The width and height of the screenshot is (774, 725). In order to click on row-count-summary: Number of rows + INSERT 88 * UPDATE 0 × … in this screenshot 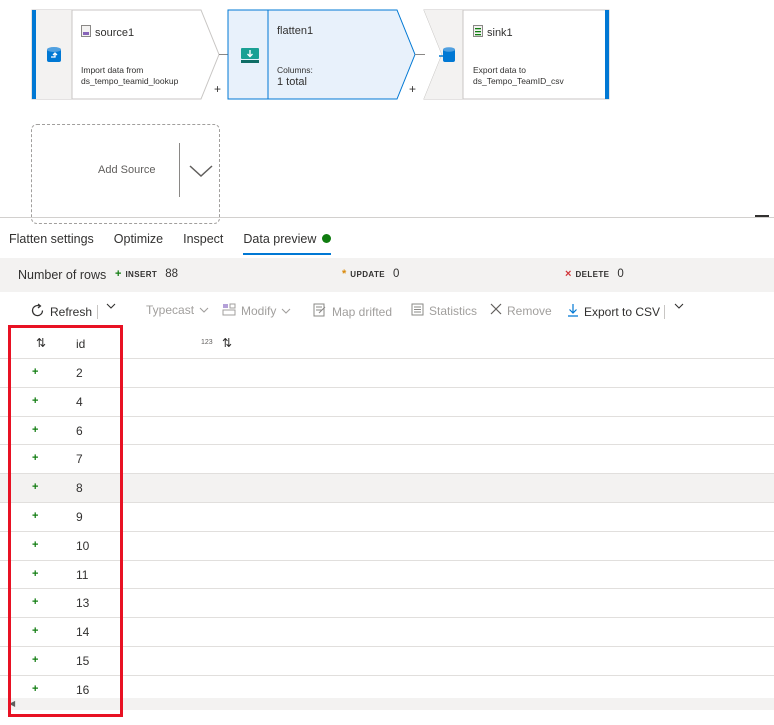, I will do `click(387, 275)`.